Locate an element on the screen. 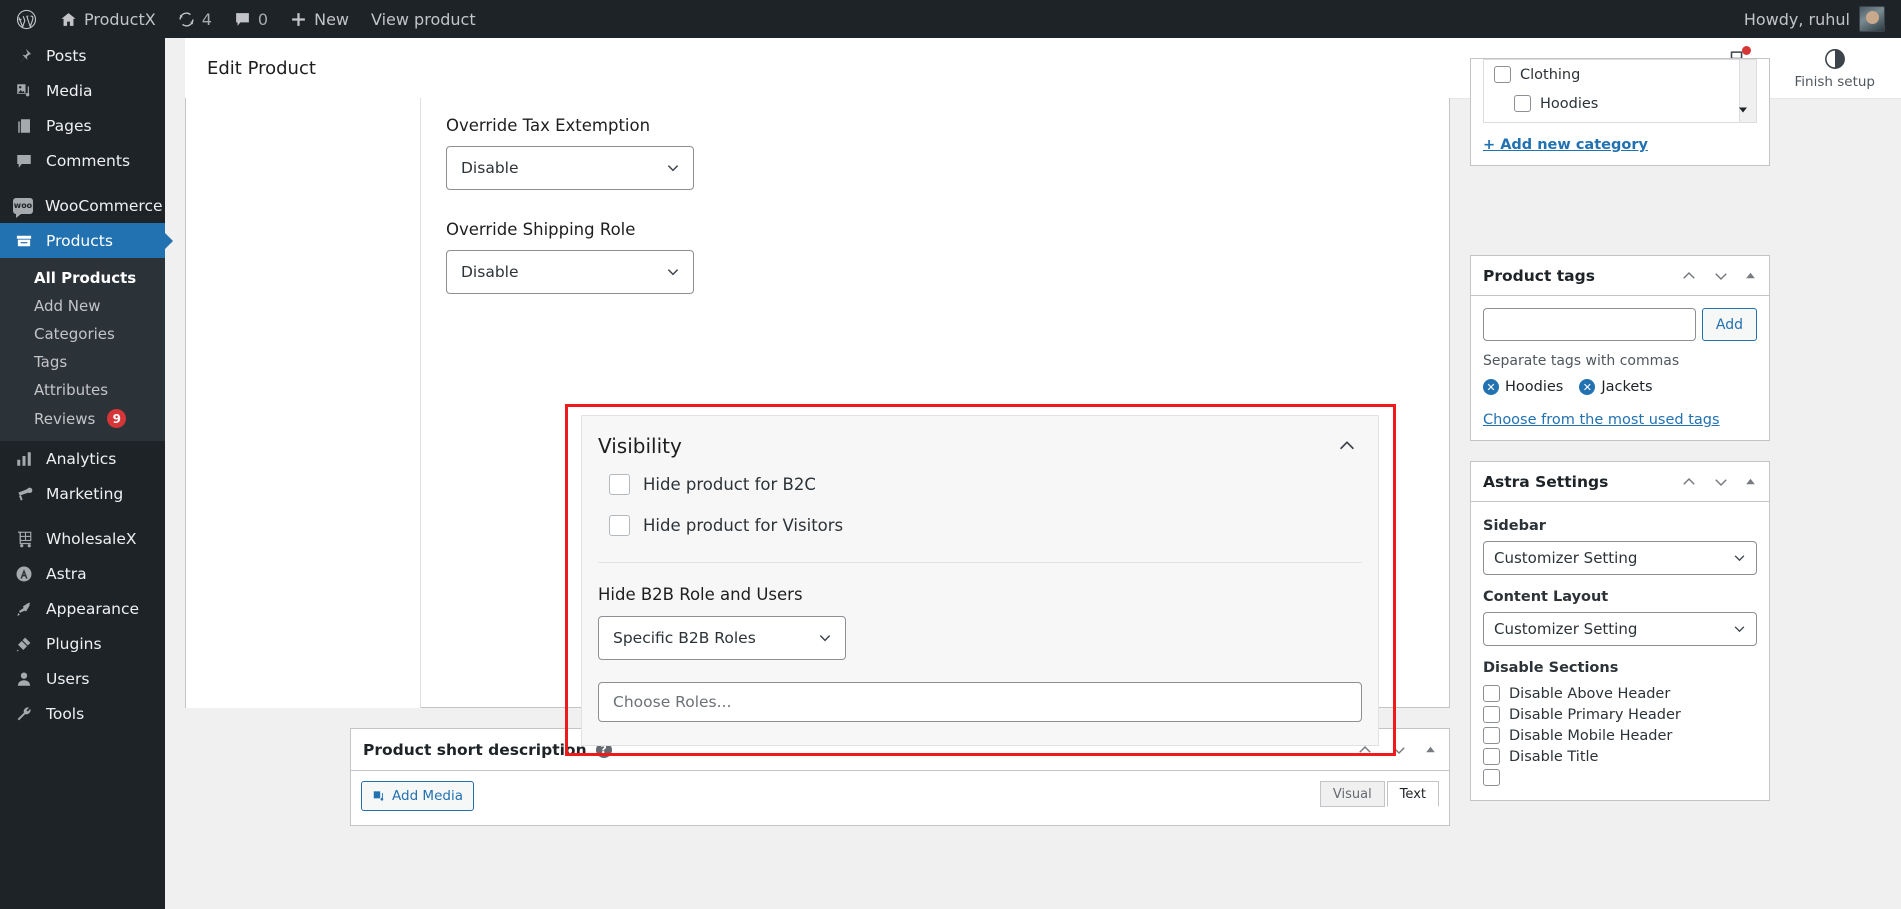 The height and width of the screenshot is (909, 1901). triangle-down-icon is located at coordinates (1743, 110).